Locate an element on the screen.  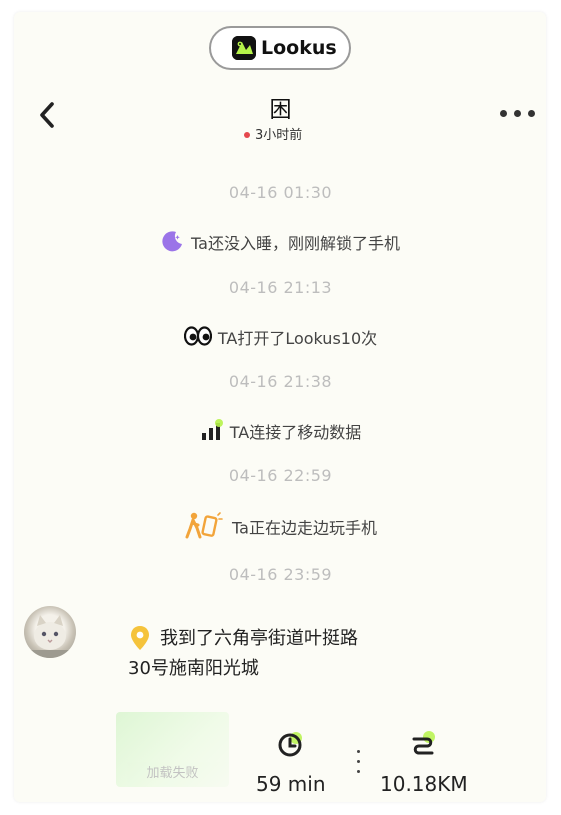
timeline-event: TA打开了Lookus10次 is located at coordinates (280, 338).